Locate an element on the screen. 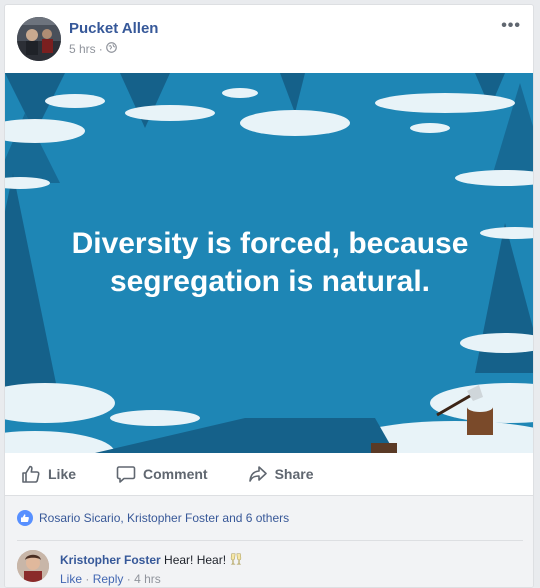  comment-label: Comment is located at coordinates (175, 474).